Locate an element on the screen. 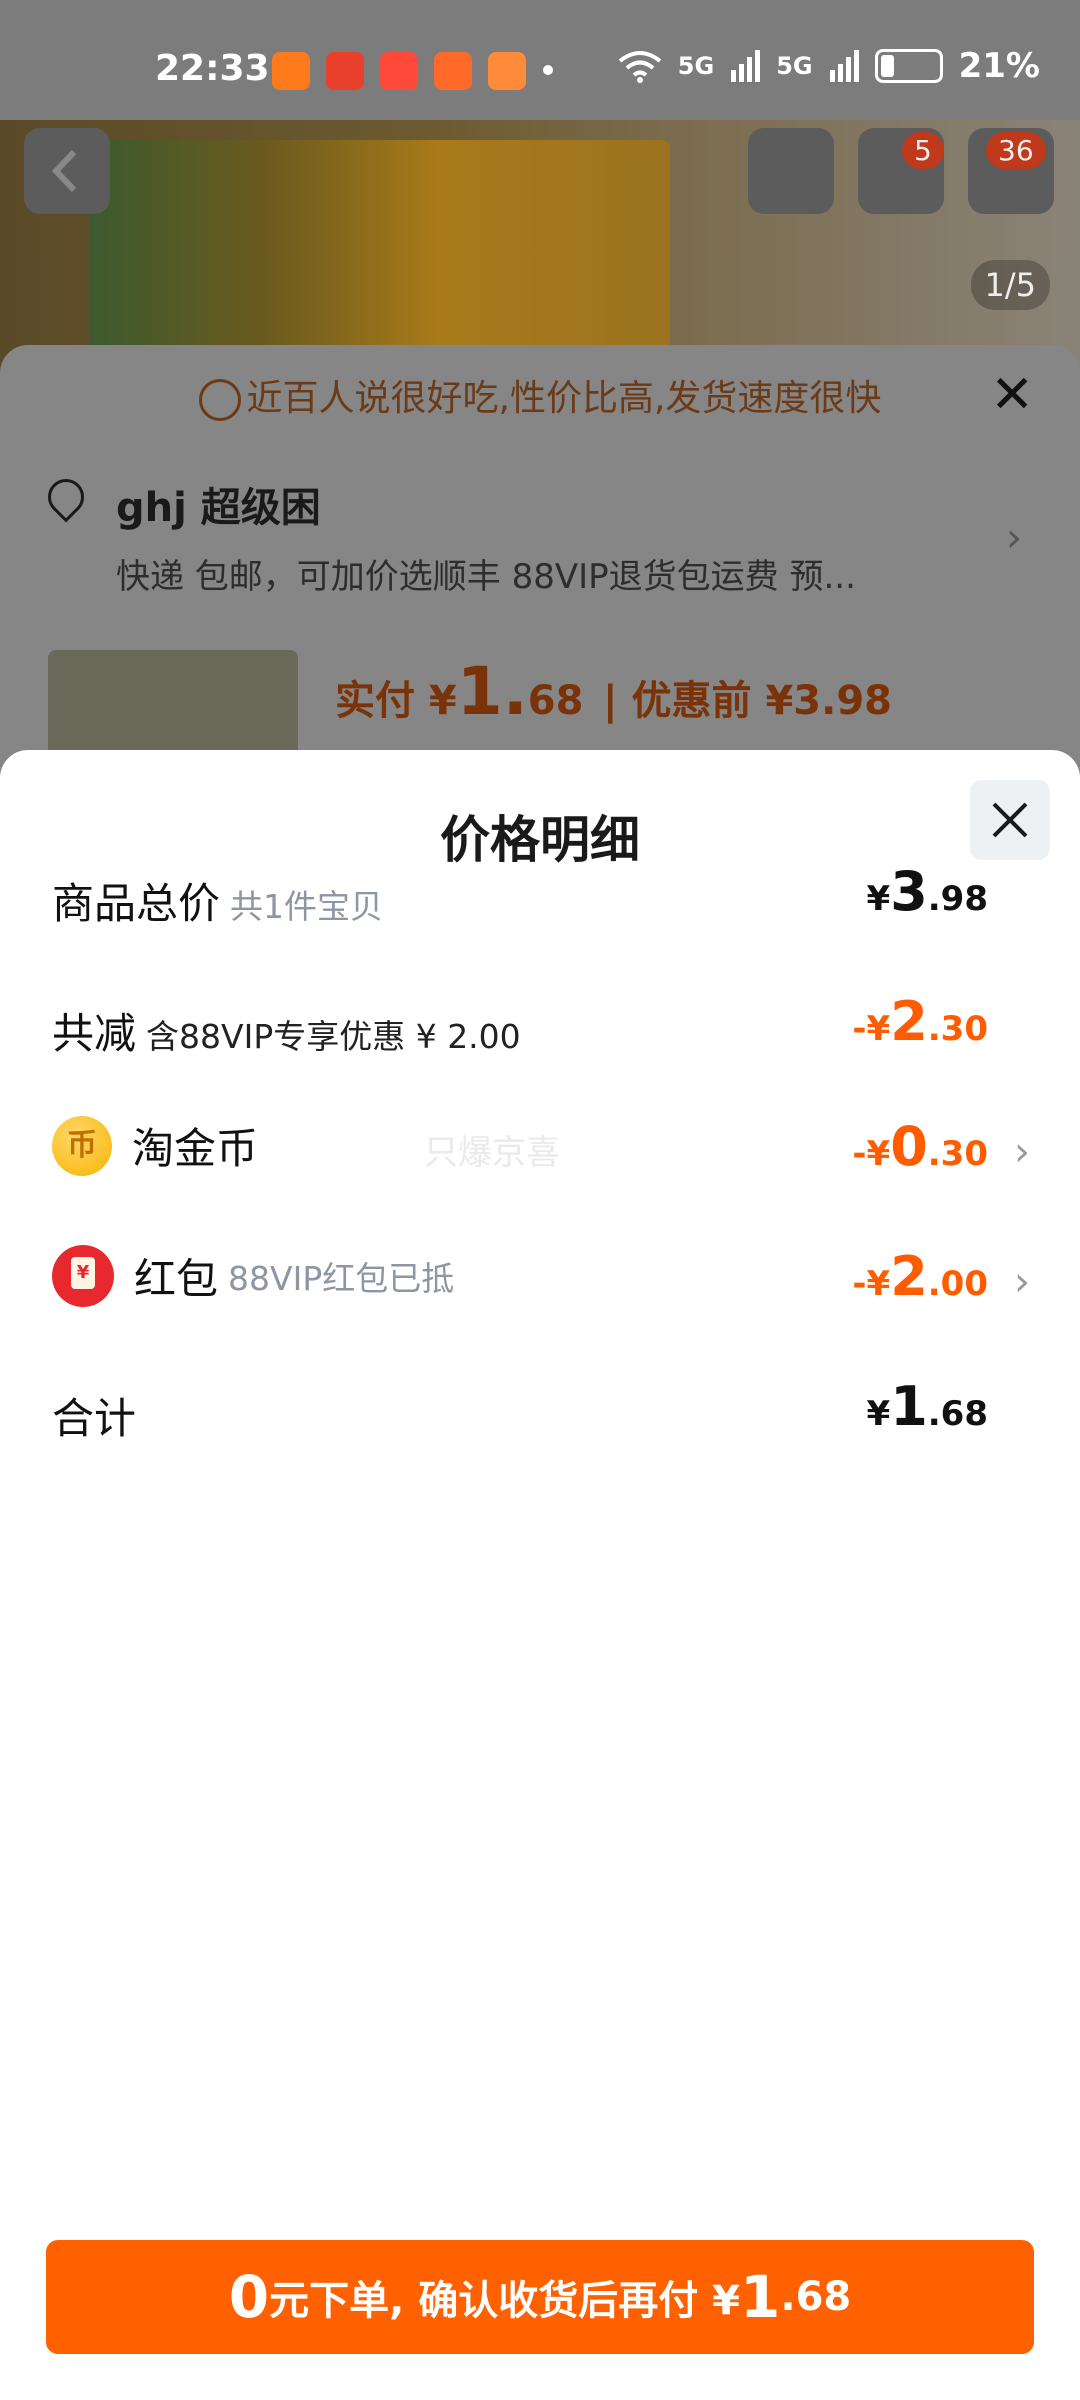  notification-dot-icon is located at coordinates (548, 70).